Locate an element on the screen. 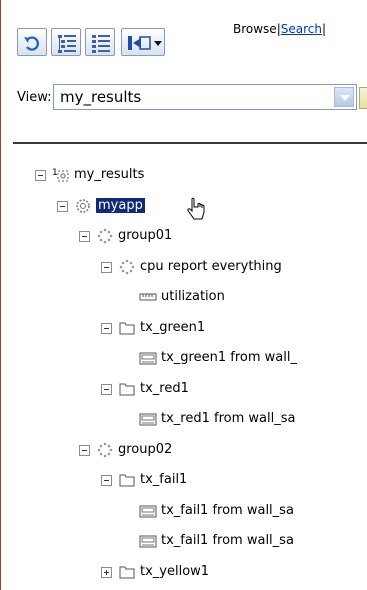  divider is located at coordinates (190, 143).